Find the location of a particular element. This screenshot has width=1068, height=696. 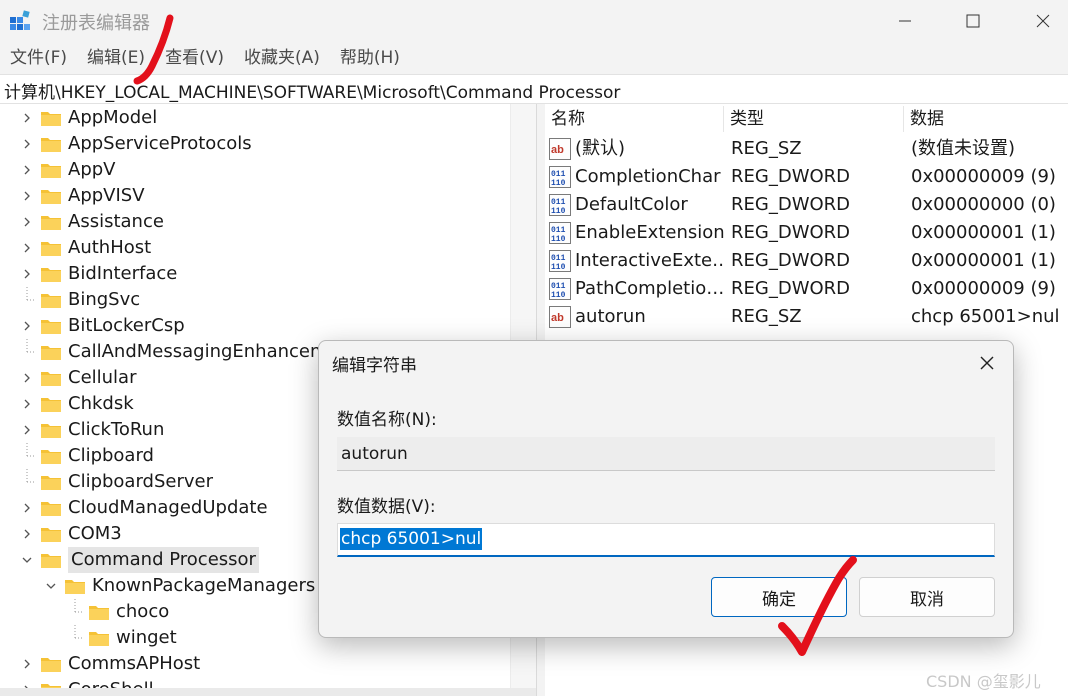

svg-text: 110 is located at coordinates (558, 267).